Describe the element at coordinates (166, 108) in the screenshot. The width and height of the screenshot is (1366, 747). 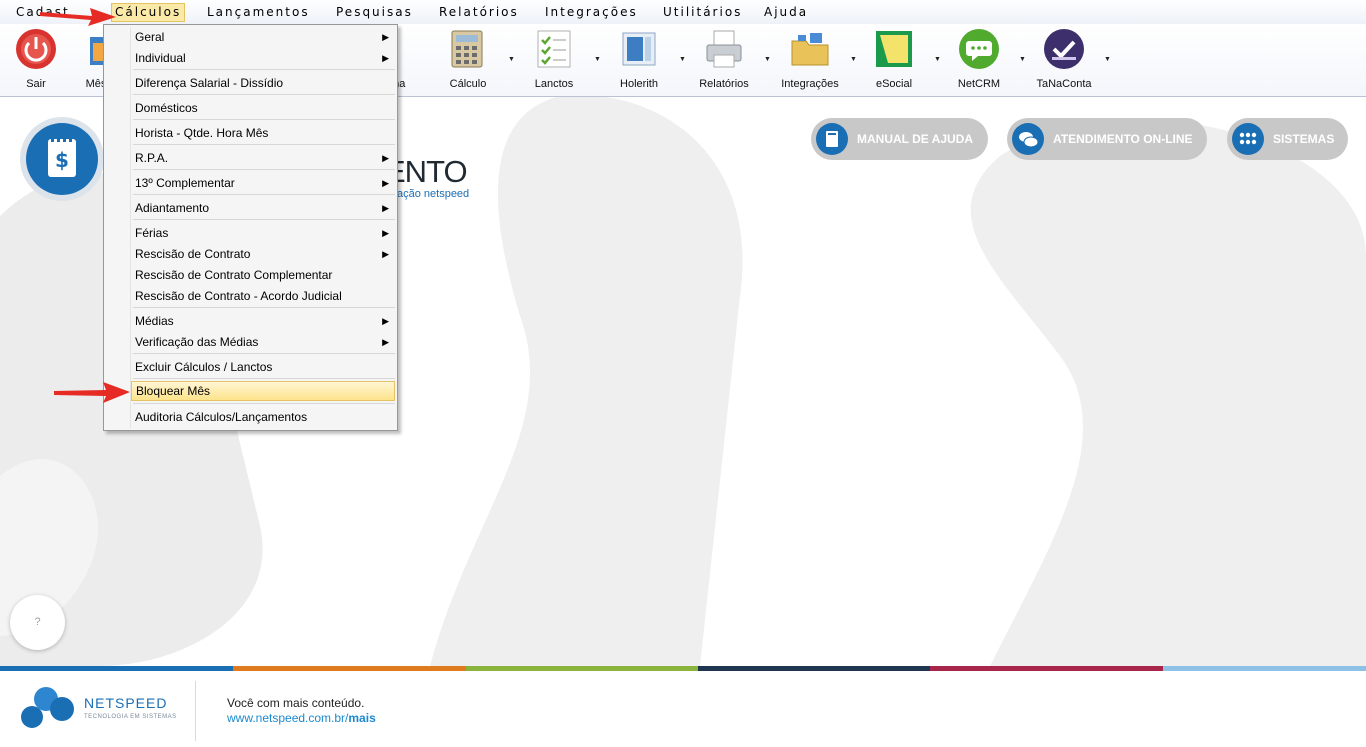
I see `menu-item-label: Domésticos` at that location.